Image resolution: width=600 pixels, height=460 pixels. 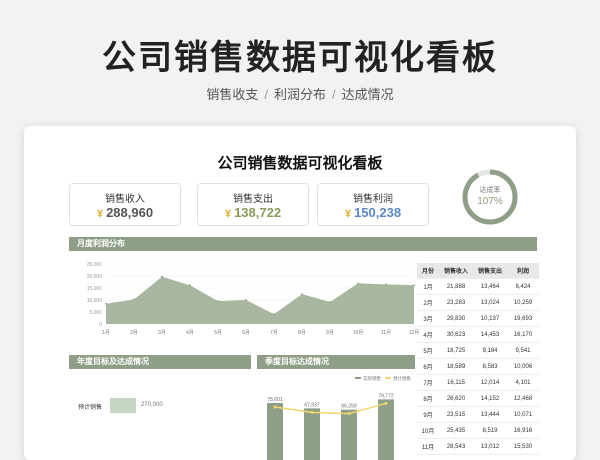 I want to click on column-header: 销售收入, so click(x=455, y=272).